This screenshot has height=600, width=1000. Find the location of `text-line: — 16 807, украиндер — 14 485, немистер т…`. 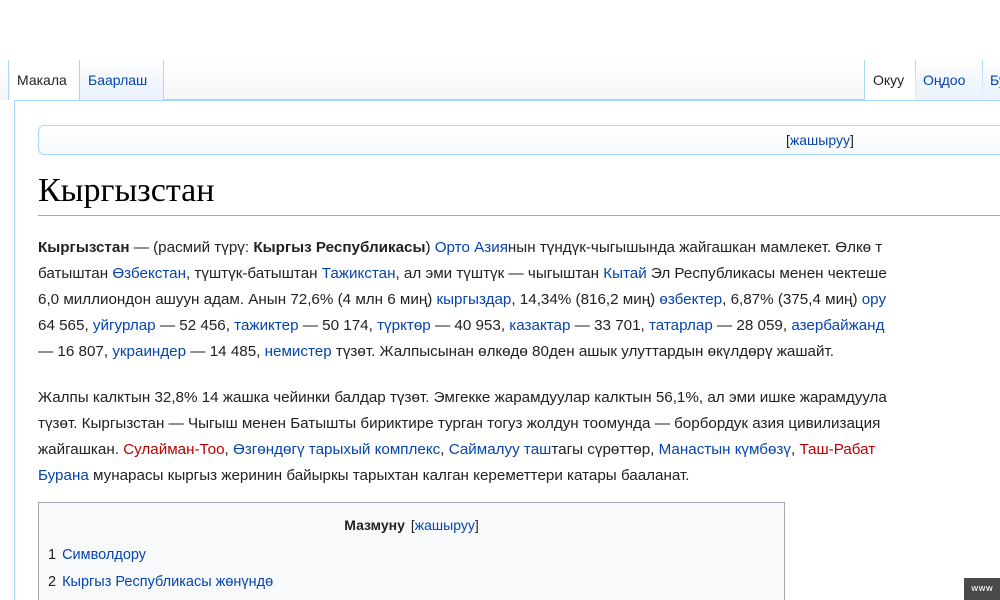

text-line: — 16 807, украиндер — 14 485, немистер т… is located at coordinates (519, 352).